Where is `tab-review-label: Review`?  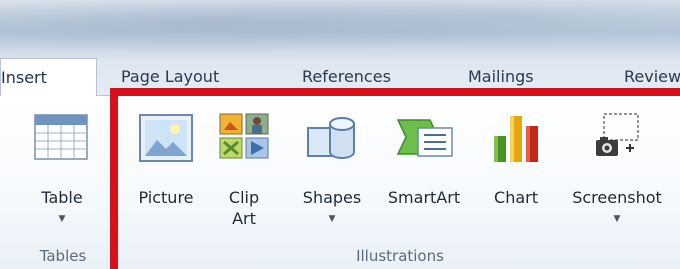
tab-review-label: Review is located at coordinates (652, 76).